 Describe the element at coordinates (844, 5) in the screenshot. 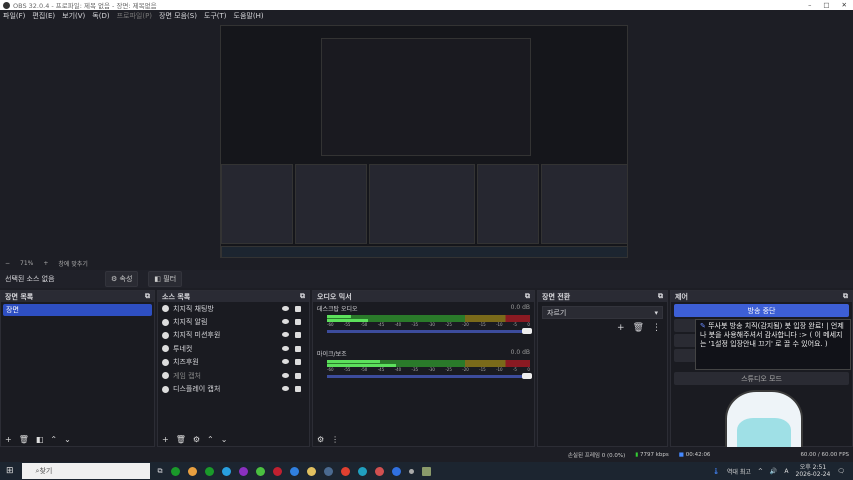

I see `close-button: ✕` at that location.